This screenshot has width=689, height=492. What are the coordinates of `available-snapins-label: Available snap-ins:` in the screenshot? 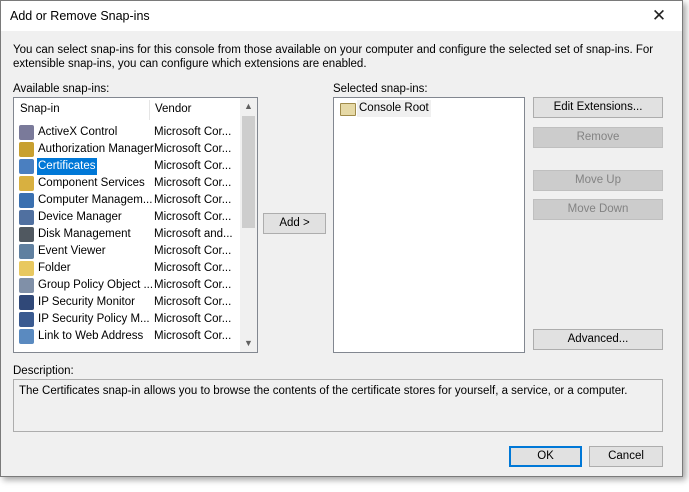 It's located at (61, 89).